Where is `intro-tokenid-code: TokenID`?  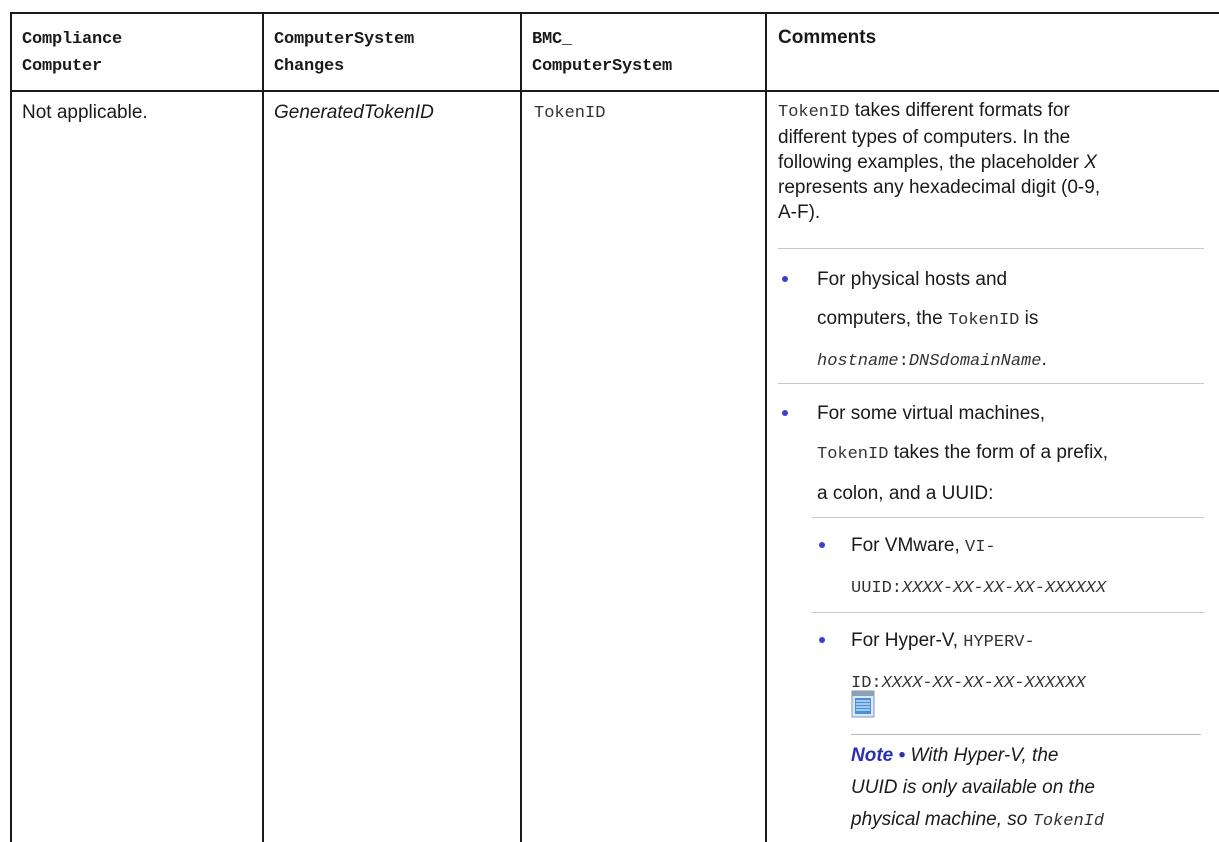
intro-tokenid-code: TokenID is located at coordinates (814, 112).